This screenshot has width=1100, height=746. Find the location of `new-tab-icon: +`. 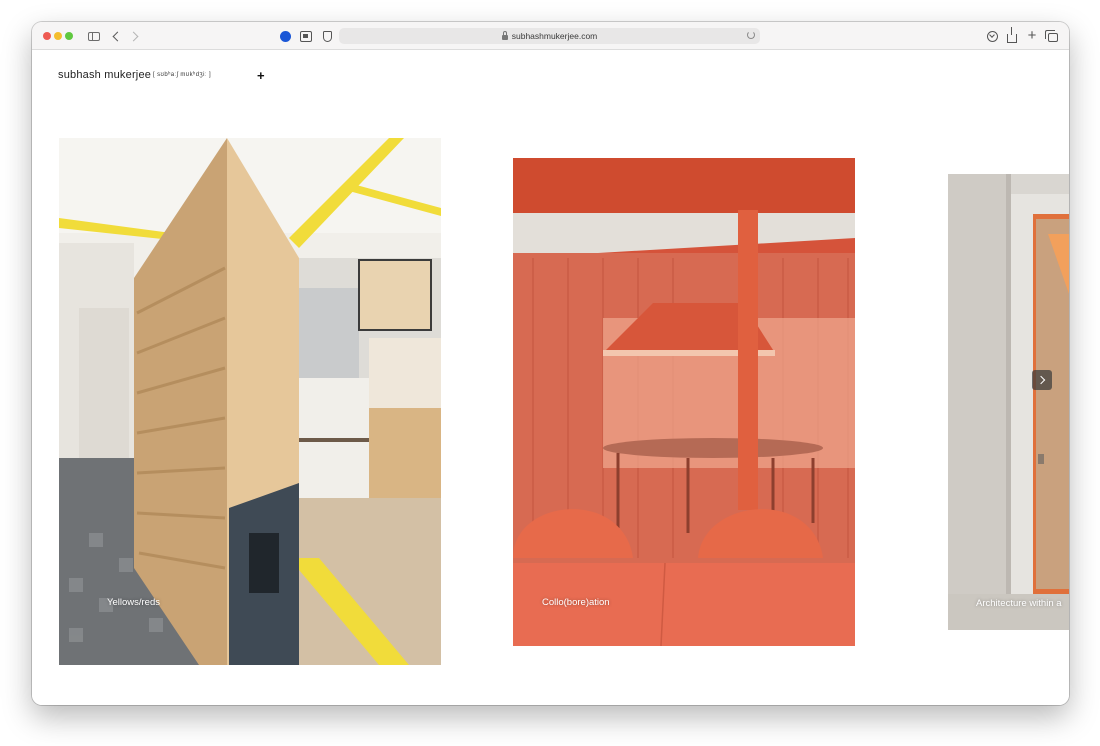

new-tab-icon: + is located at coordinates (1032, 35).